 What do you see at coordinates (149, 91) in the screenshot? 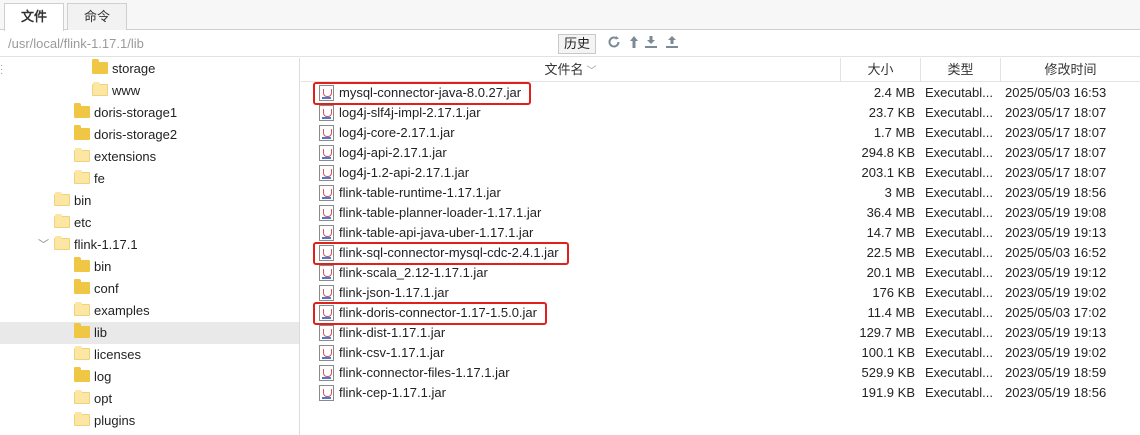
I see `tree-item: www` at bounding box center [149, 91].